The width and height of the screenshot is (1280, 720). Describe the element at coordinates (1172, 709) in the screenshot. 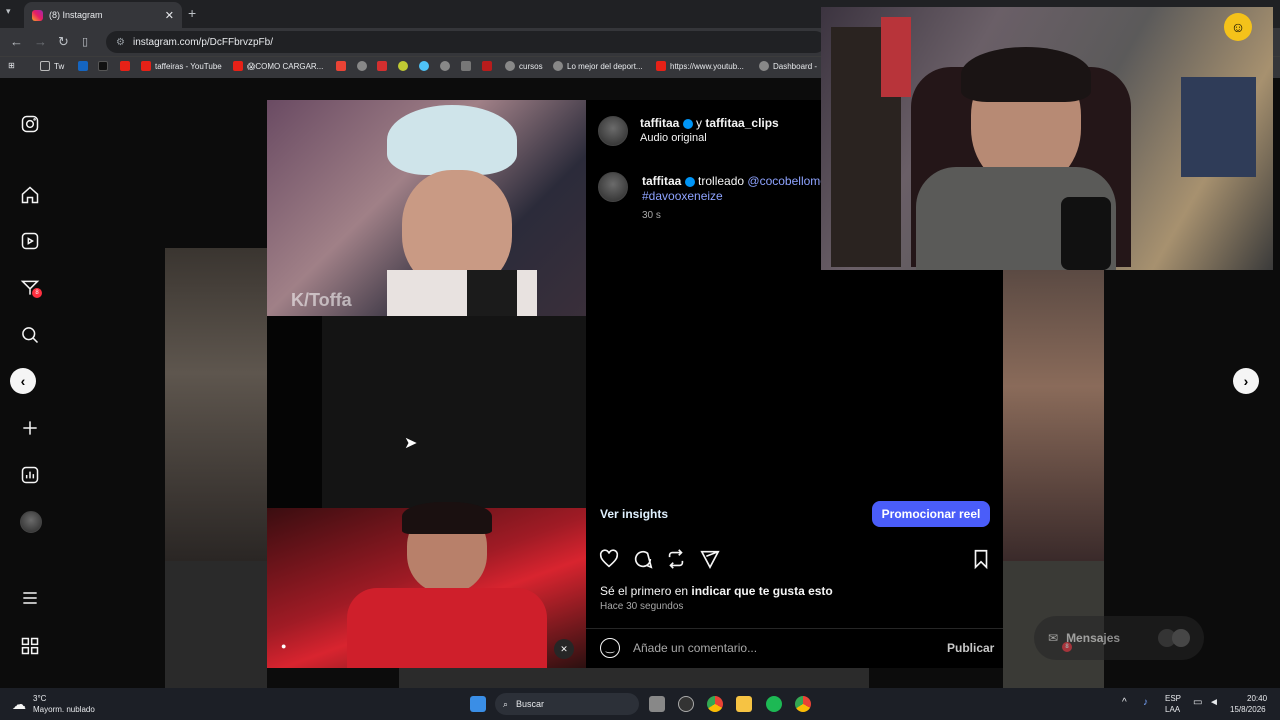

I see `language-bottom: LAA` at that location.